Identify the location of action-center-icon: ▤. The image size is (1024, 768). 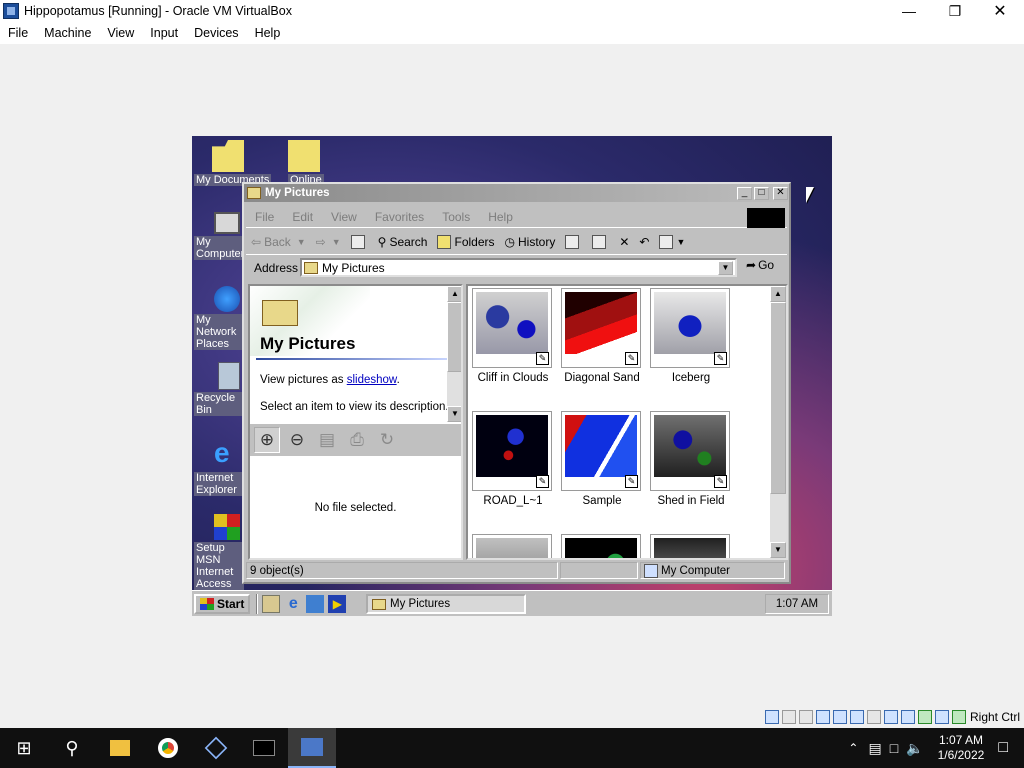
(874, 748).